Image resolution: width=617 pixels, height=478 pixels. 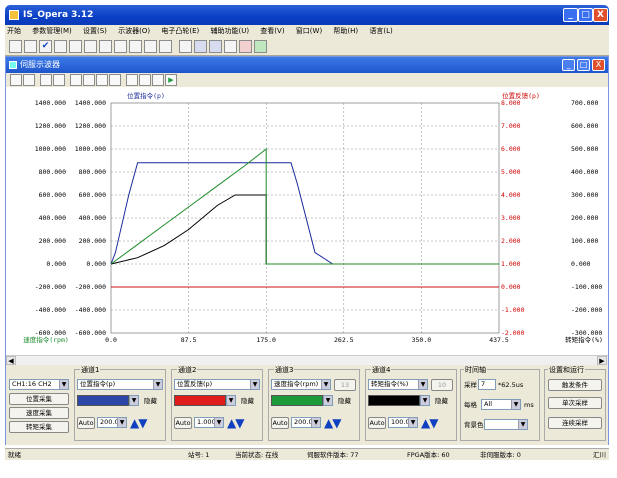 What do you see at coordinates (39, 427) in the screenshot?
I see `torque-capture-button: 转矩采集` at bounding box center [39, 427].